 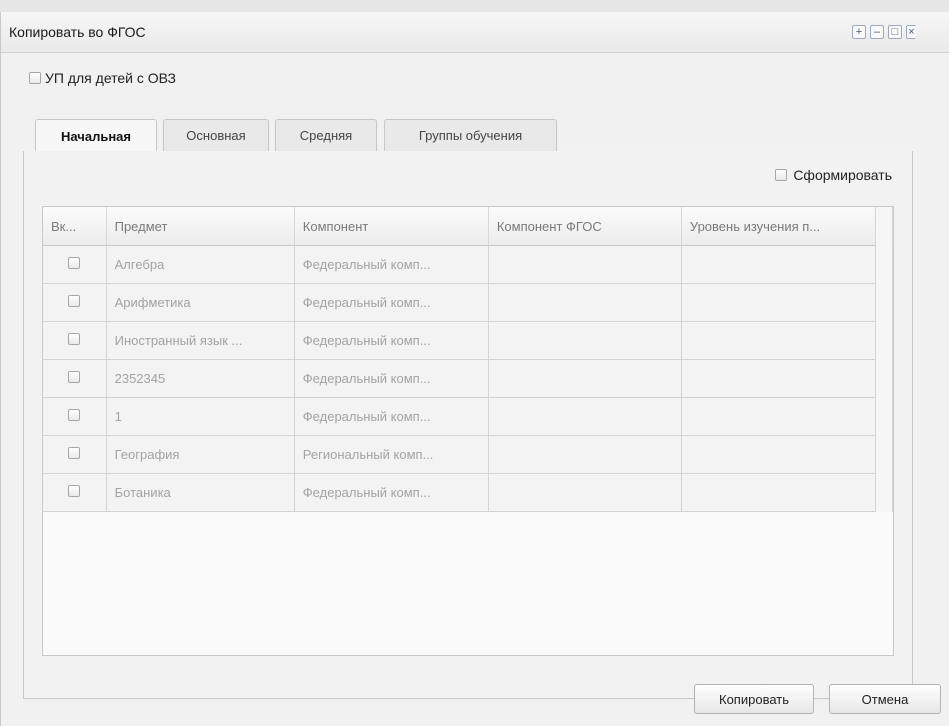 What do you see at coordinates (911, 32) in the screenshot?
I see `close-icon: ×` at bounding box center [911, 32].